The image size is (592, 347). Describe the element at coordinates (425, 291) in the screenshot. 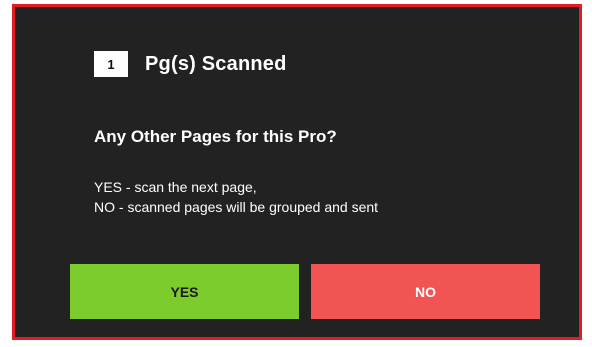

I see `no-button: NO` at that location.